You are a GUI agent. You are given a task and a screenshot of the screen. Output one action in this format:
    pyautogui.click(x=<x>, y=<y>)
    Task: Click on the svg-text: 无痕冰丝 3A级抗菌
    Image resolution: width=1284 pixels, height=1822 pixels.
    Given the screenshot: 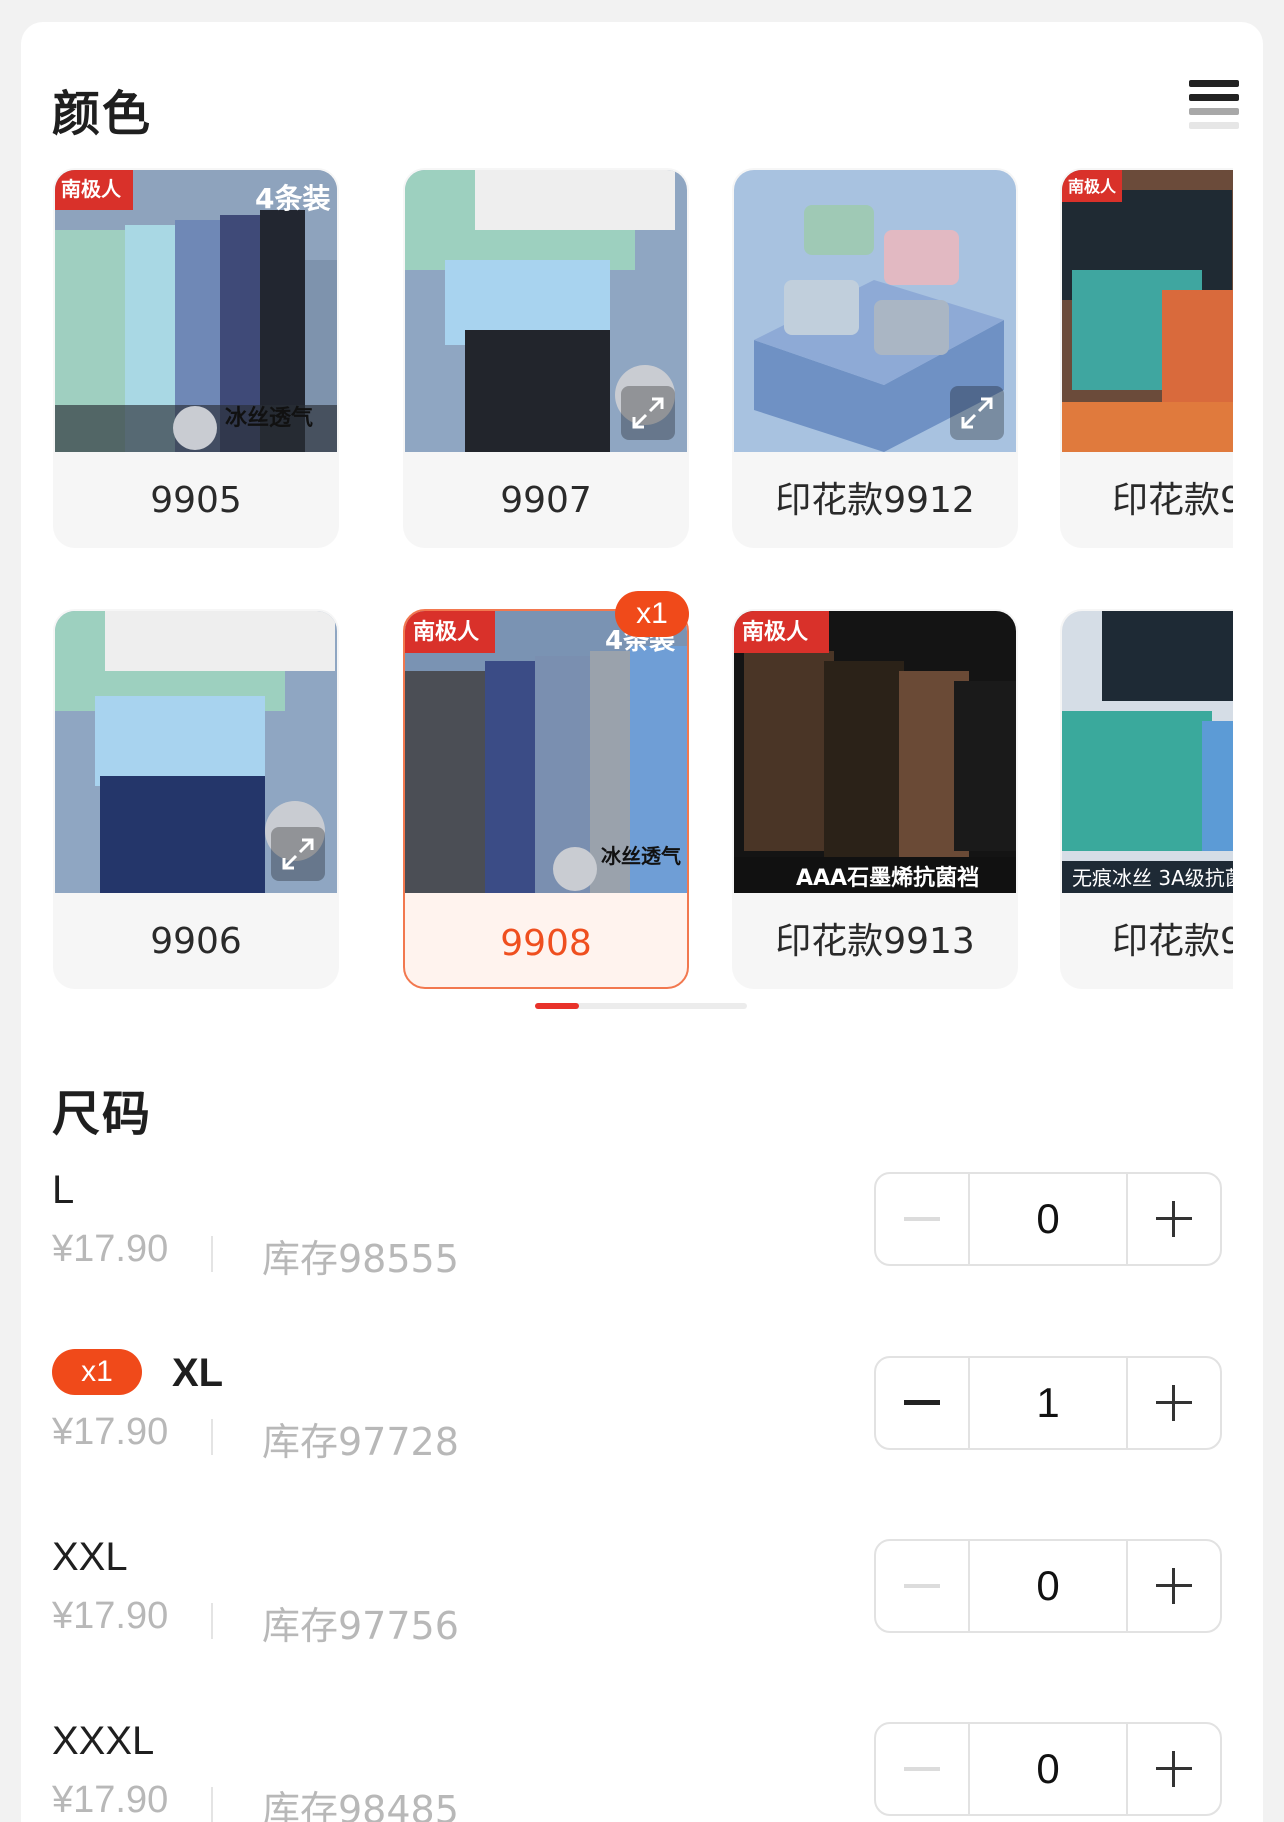 What is the action you would take?
    pyautogui.click(x=1152, y=878)
    